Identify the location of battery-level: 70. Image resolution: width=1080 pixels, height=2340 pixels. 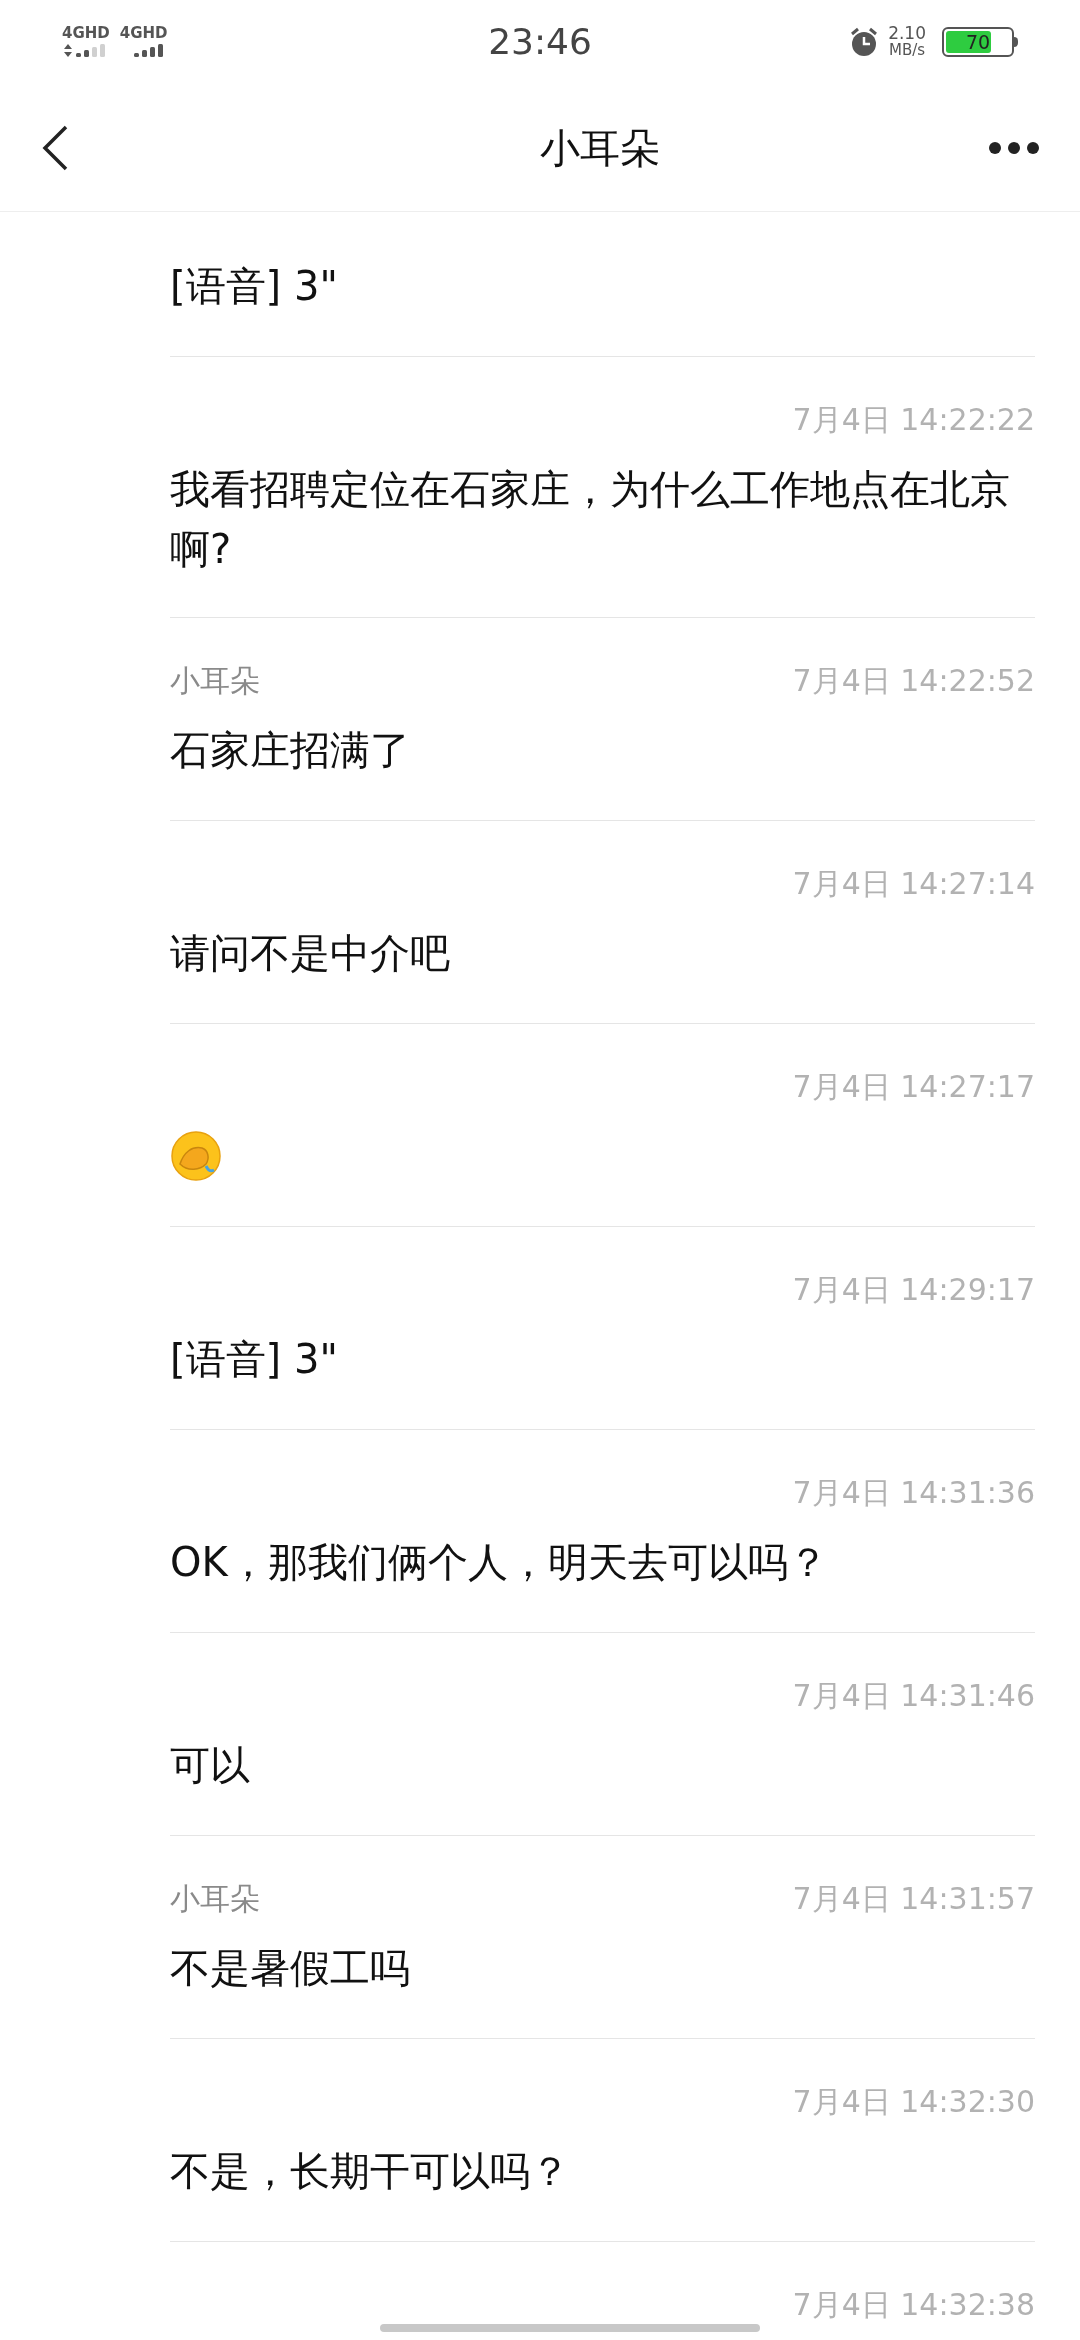
(978, 42).